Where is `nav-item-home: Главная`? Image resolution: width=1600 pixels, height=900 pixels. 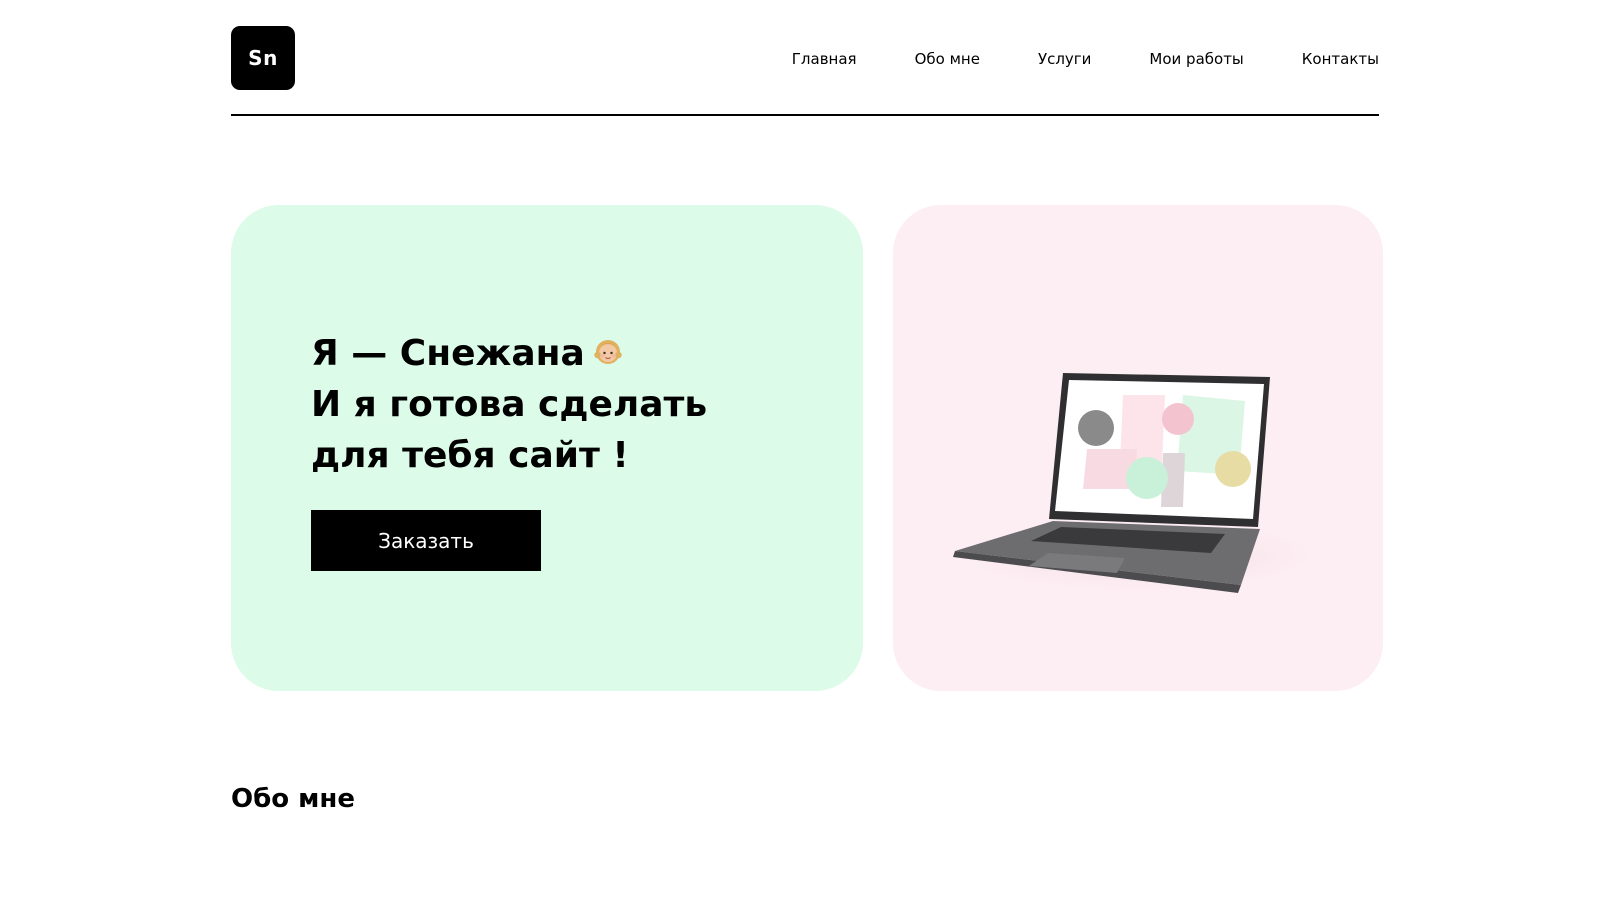
nav-item-home: Главная is located at coordinates (824, 59).